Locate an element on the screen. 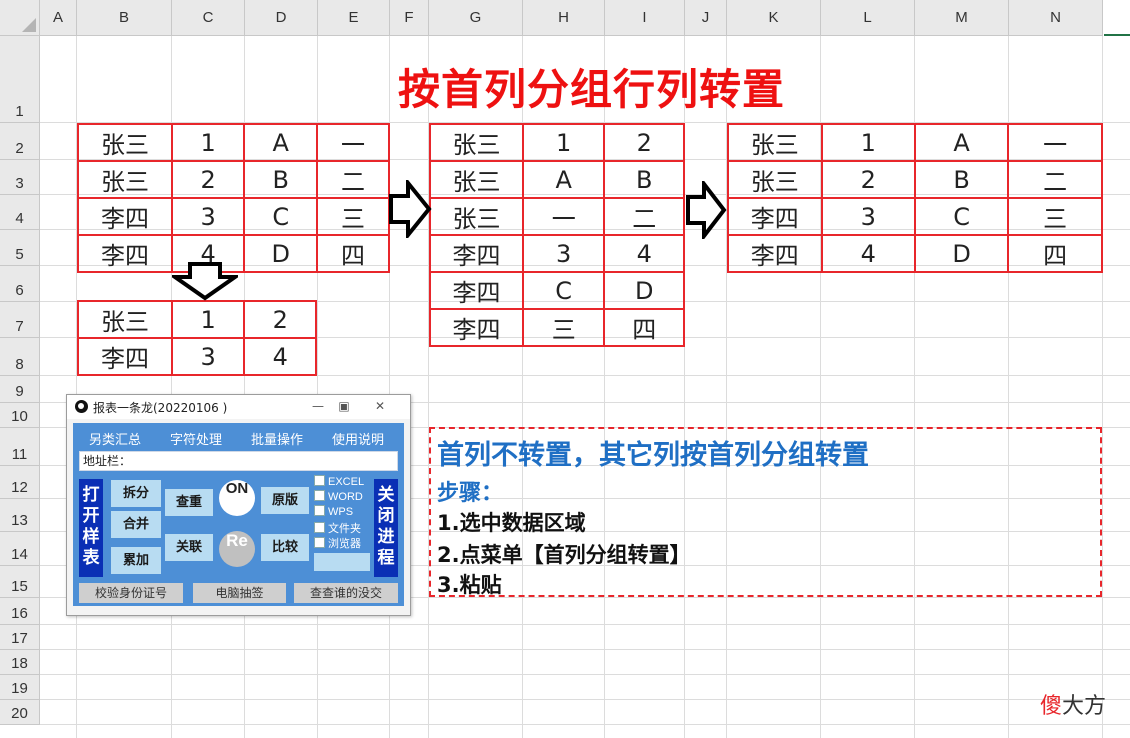 This screenshot has height=738, width=1130. column-header-i: I is located at coordinates (645, 18).